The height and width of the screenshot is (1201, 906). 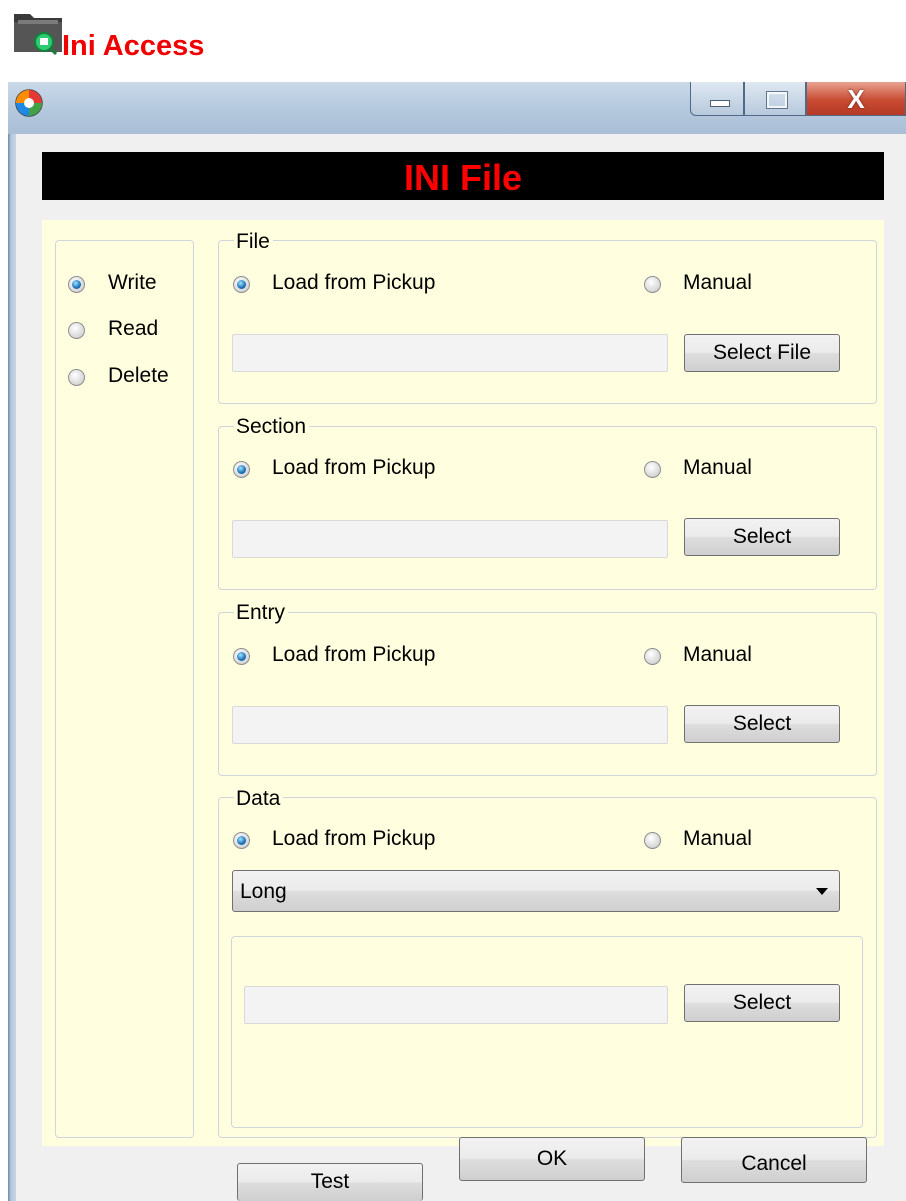 What do you see at coordinates (552, 1159) in the screenshot?
I see `ok-button: OK` at bounding box center [552, 1159].